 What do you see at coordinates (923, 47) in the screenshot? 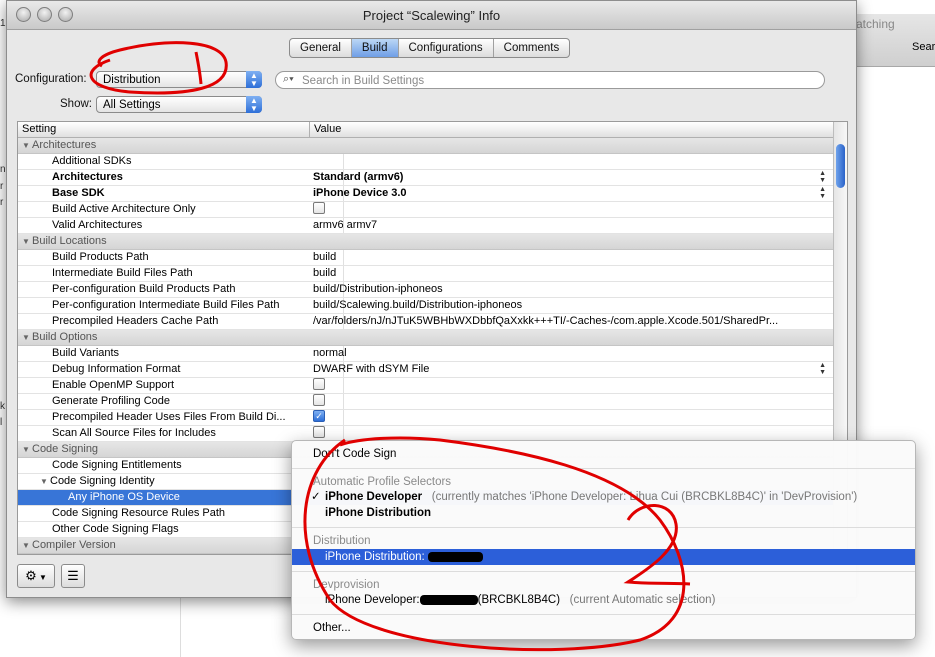
I see `background-search-label: Sear` at bounding box center [923, 47].